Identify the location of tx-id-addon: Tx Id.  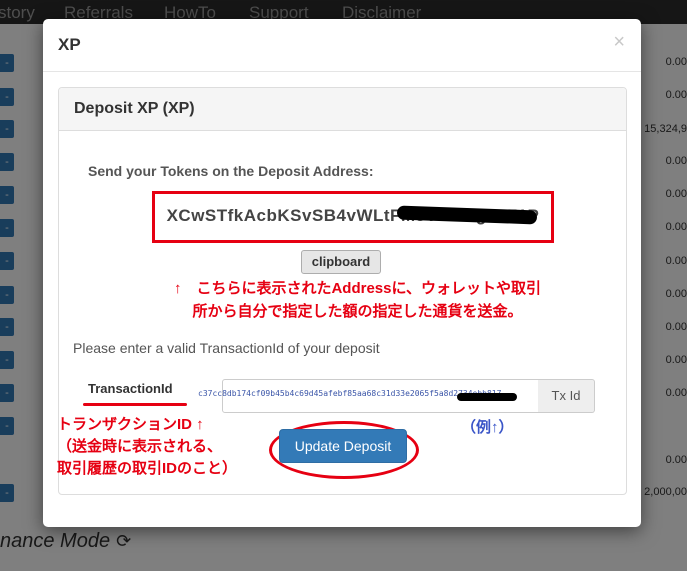
(566, 396).